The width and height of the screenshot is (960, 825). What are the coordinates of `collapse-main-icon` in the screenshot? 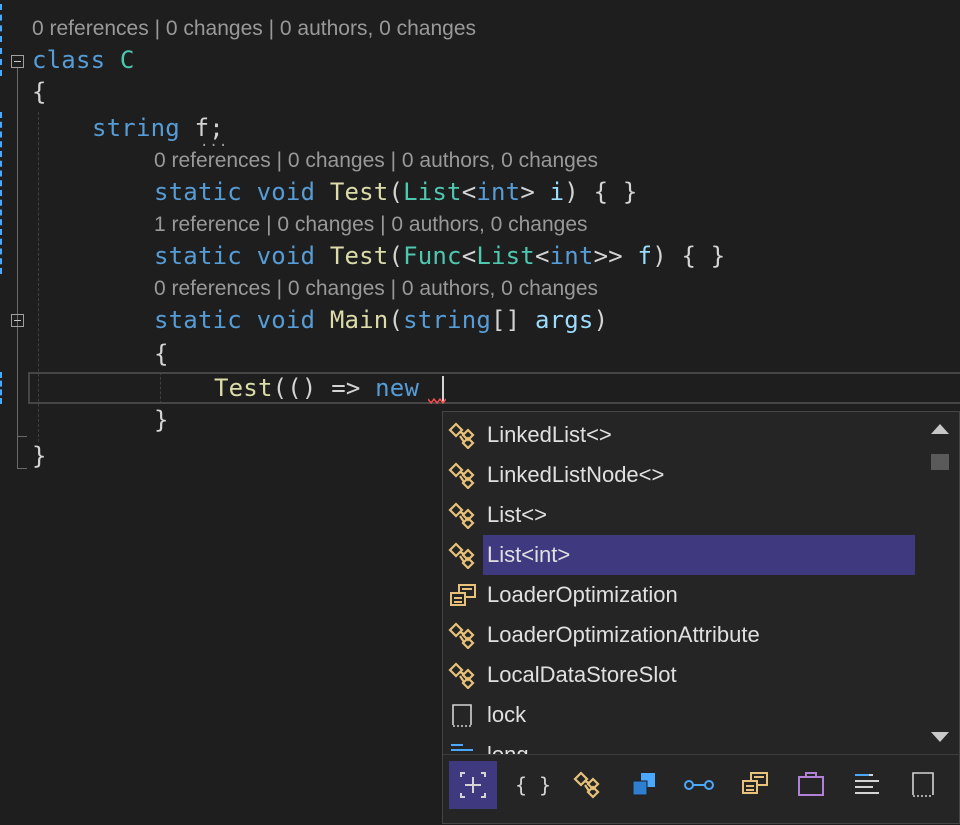 It's located at (17, 320).